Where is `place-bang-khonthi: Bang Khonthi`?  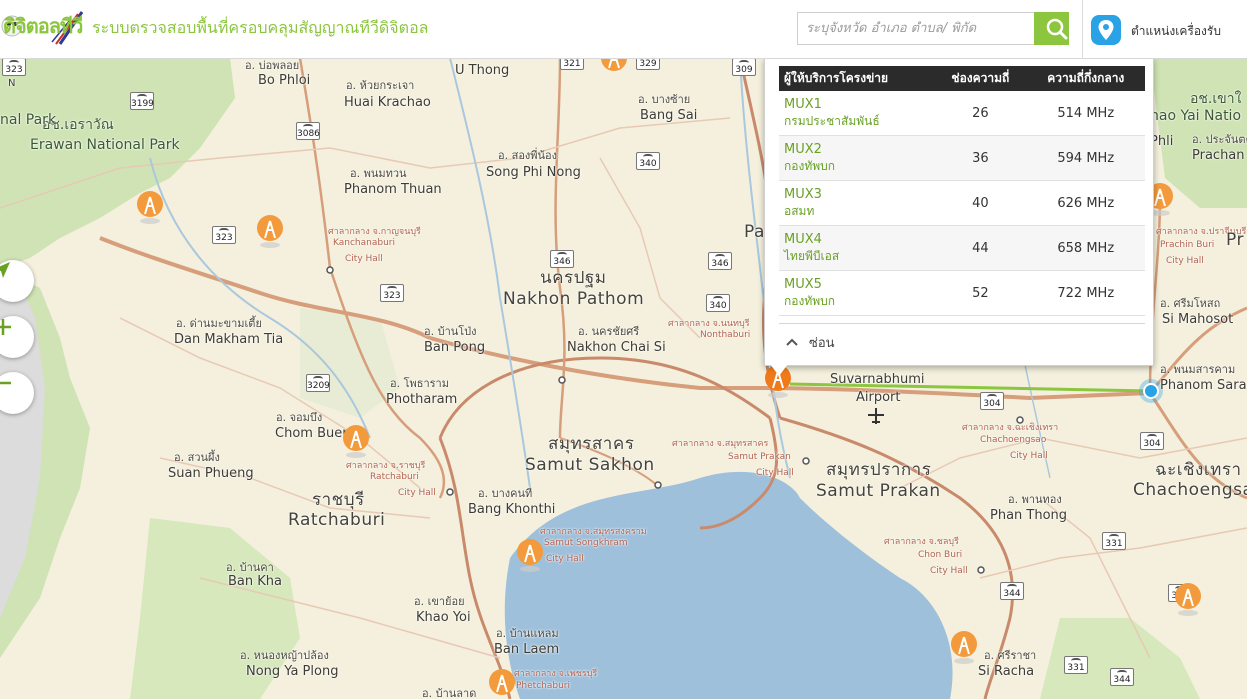 place-bang-khonthi: Bang Khonthi is located at coordinates (512, 509).